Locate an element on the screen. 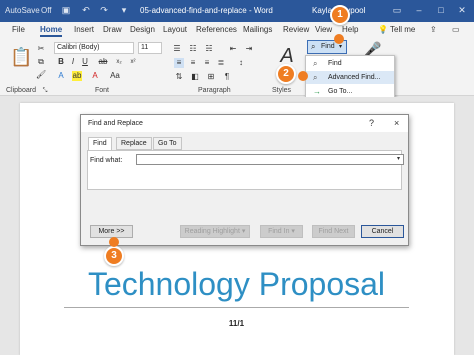 This screenshot has height=355, width=474. tab-layout: Layout is located at coordinates (175, 29).